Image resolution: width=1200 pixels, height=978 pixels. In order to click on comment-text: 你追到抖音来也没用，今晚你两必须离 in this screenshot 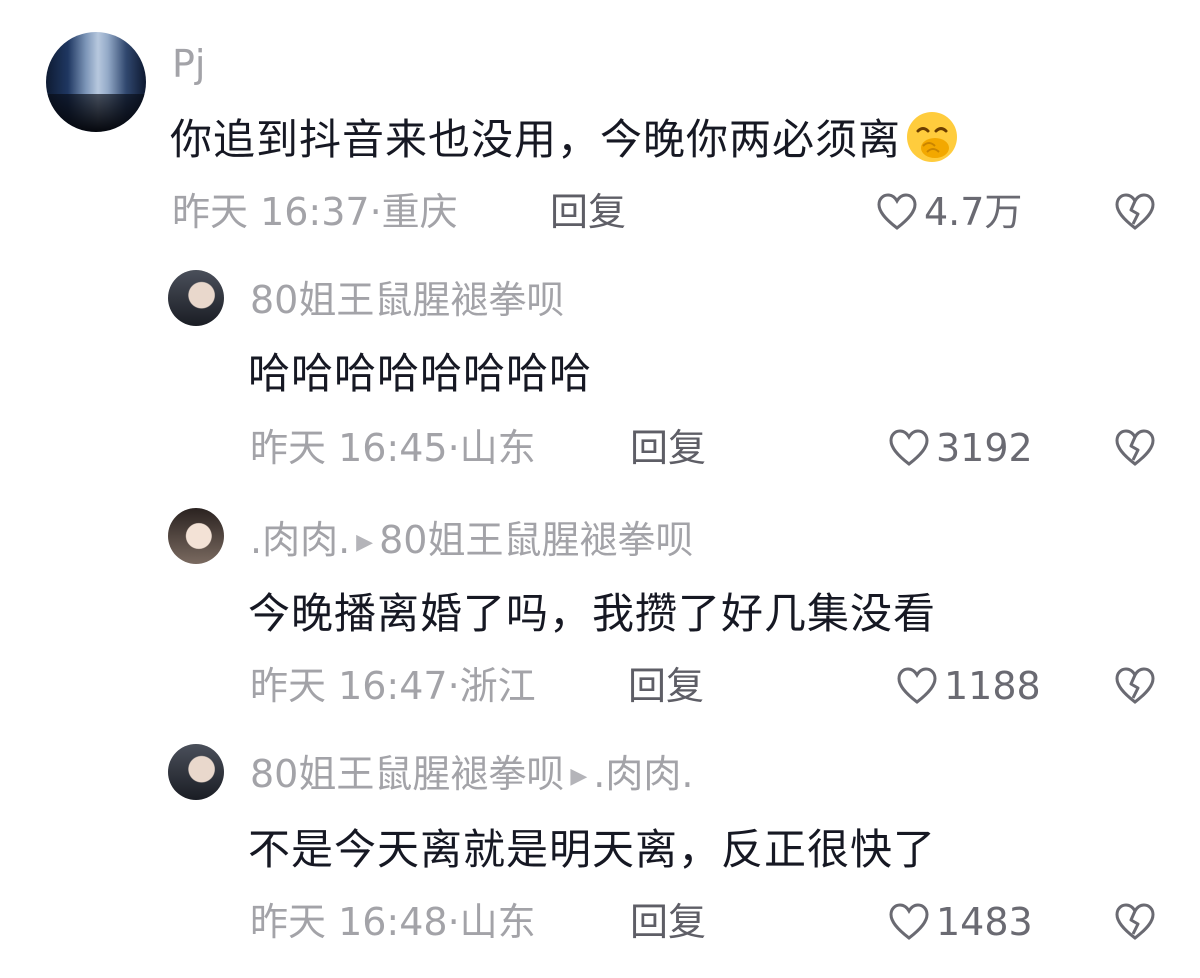, I will do `click(564, 139)`.